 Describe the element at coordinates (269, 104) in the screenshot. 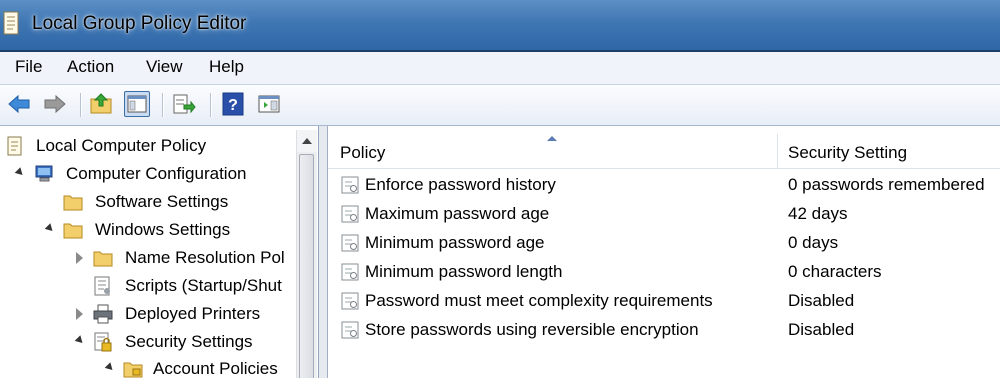

I see `show-hide-action-pane-icon` at that location.